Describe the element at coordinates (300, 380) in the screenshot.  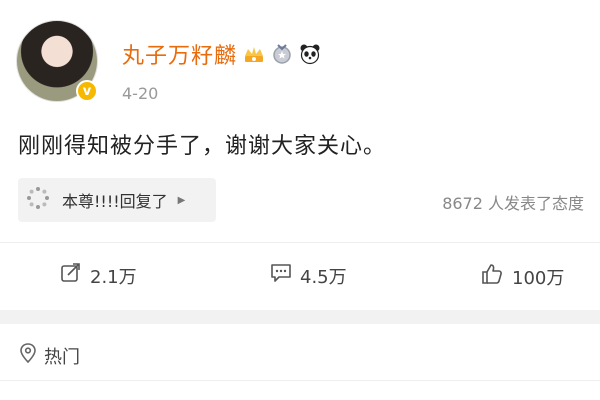
I see `divider` at that location.